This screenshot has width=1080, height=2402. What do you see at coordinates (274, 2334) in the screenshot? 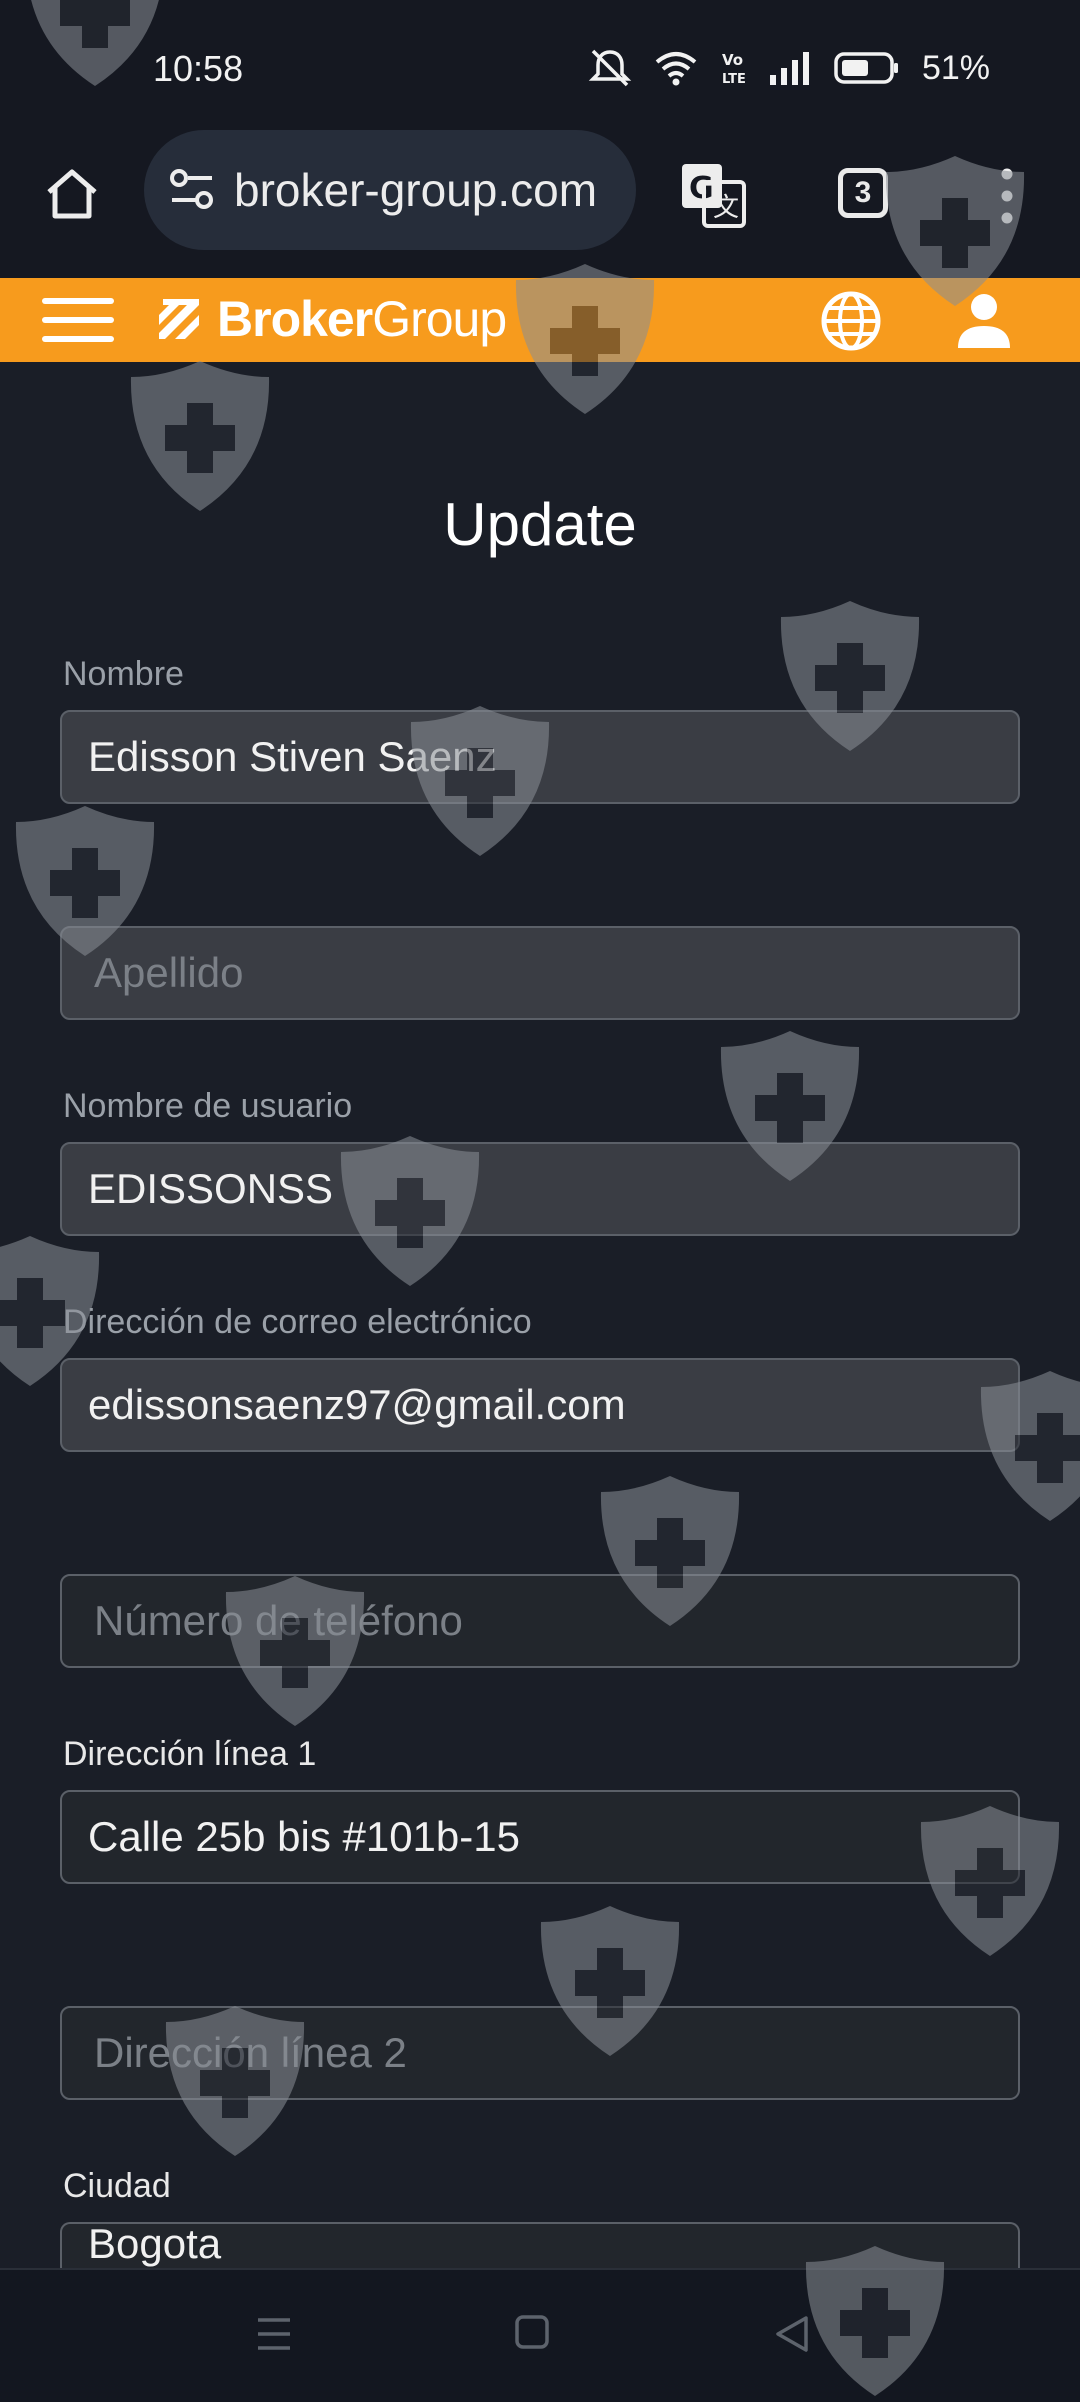
I see `recent-apps-icon` at bounding box center [274, 2334].